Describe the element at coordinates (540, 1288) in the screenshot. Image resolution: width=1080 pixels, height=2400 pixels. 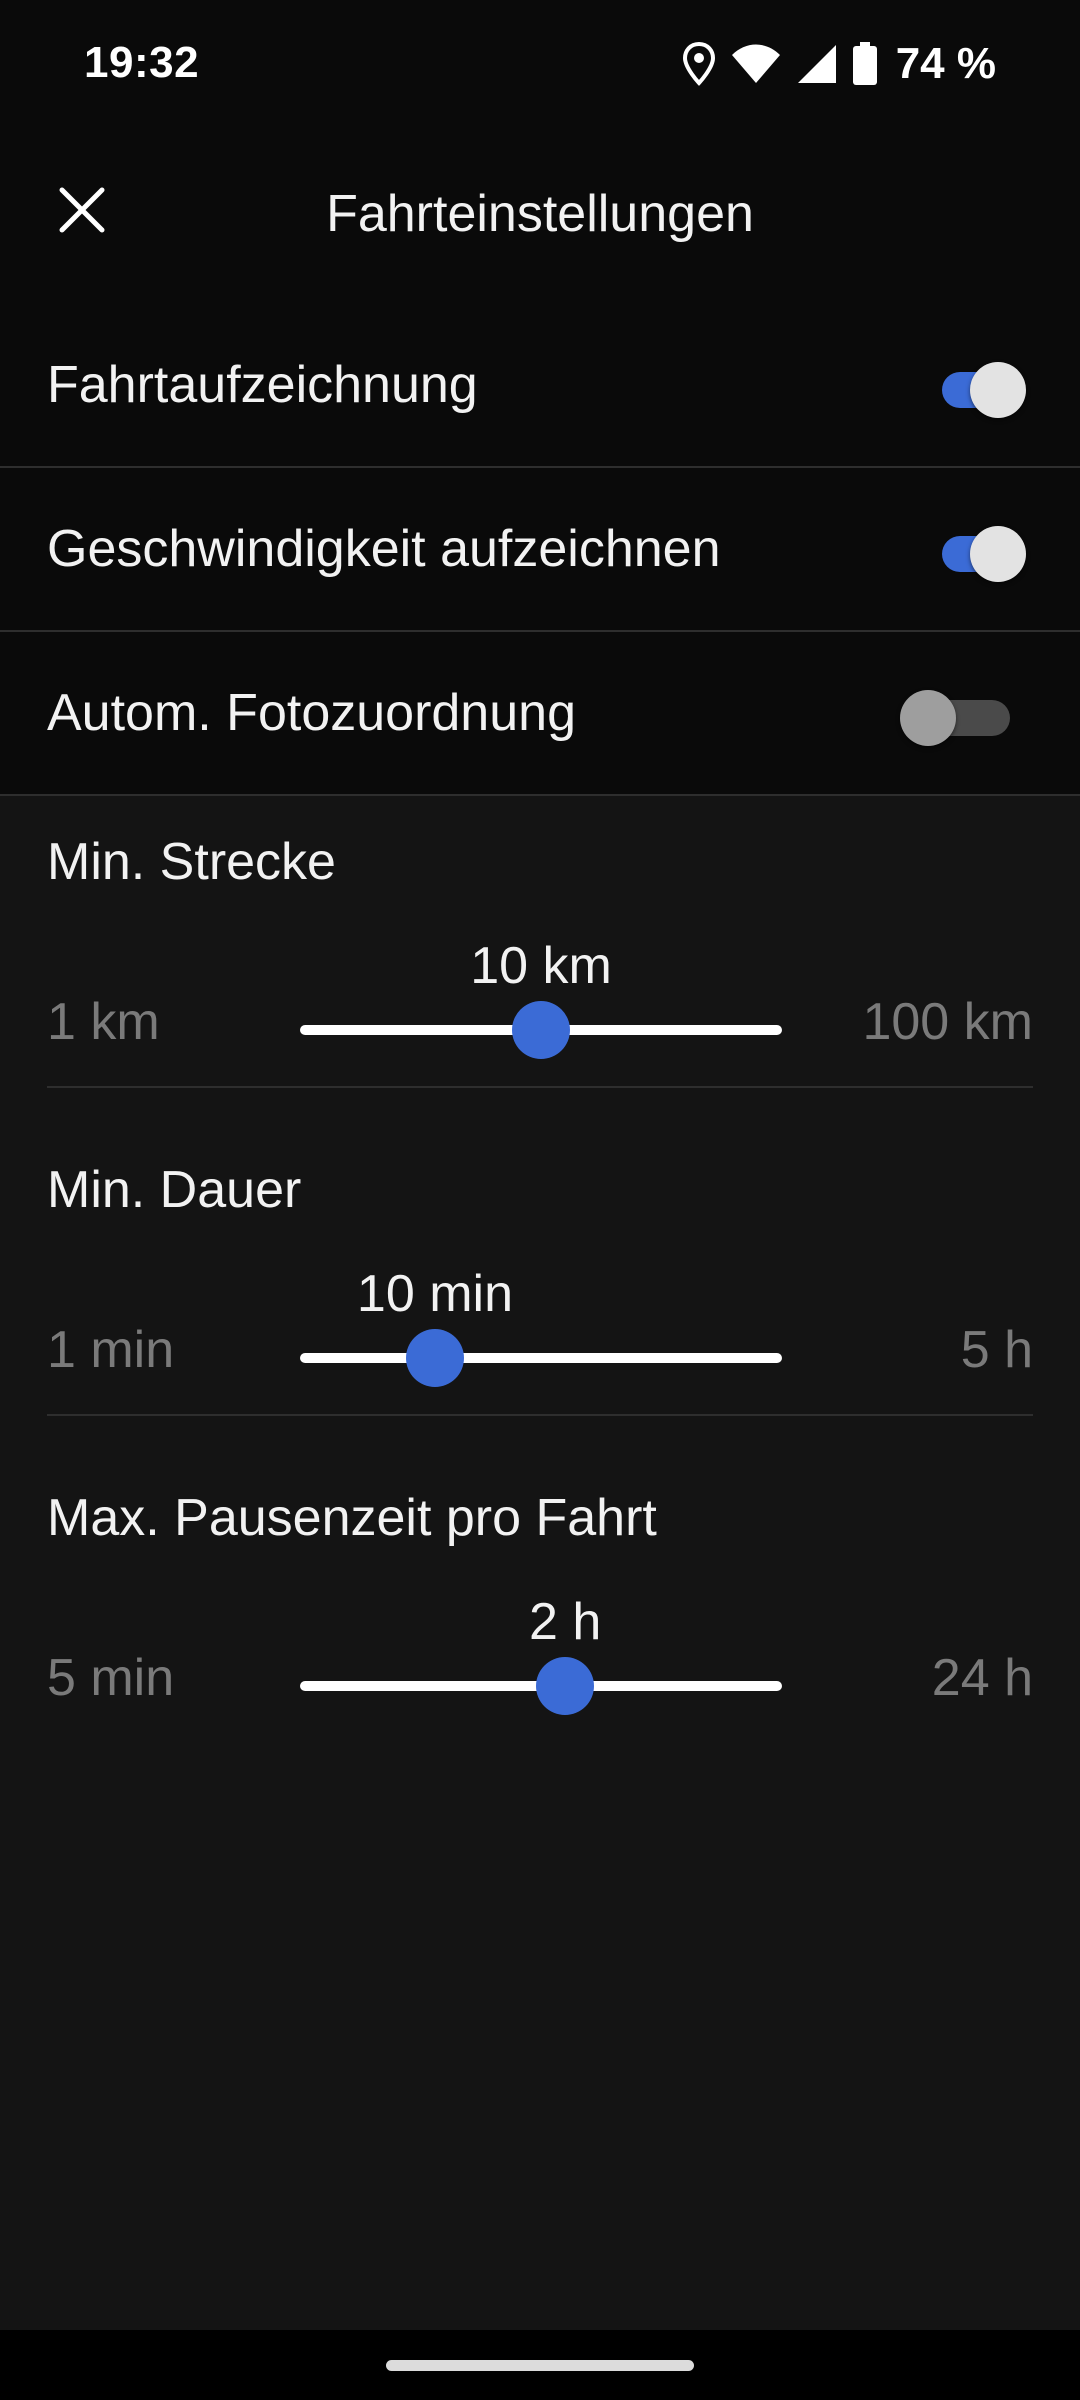
I see `slider-section-min-dauer: Min. Dauer 10 min 1 min 5 h` at that location.